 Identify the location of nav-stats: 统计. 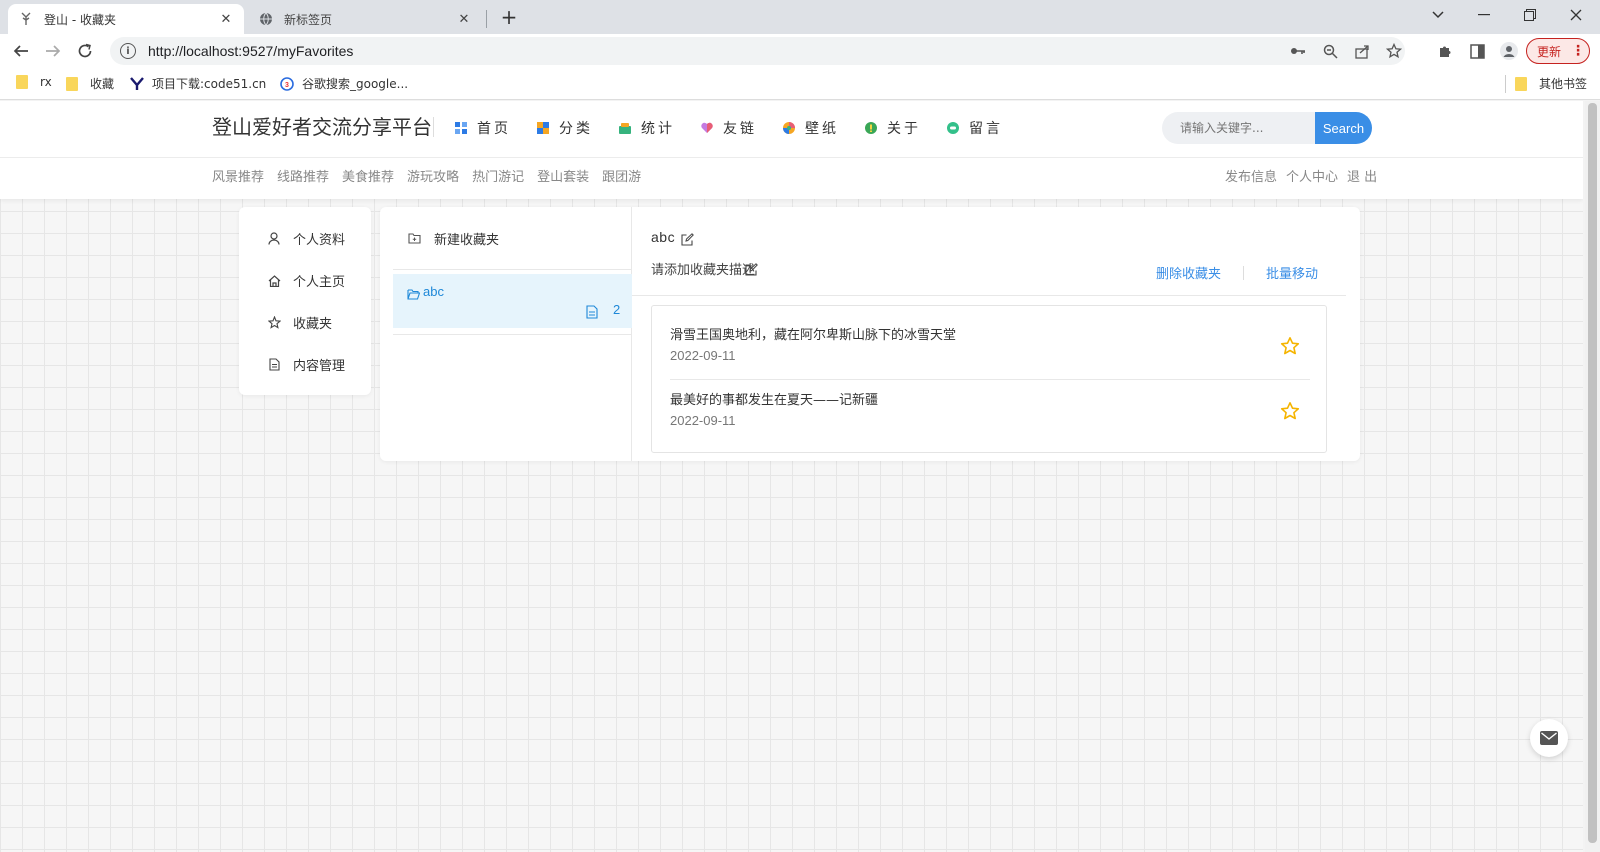
(647, 128).